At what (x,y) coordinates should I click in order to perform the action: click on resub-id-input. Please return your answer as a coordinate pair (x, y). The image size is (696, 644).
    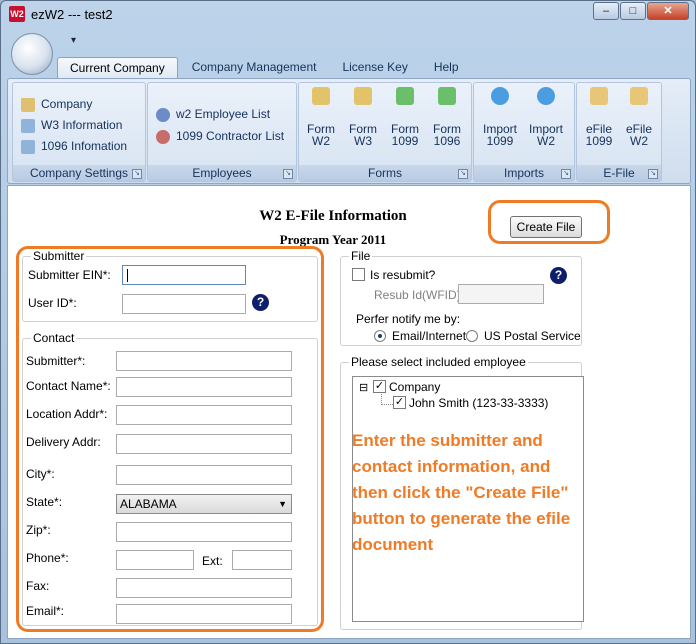
    Looking at the image, I should click on (501, 294).